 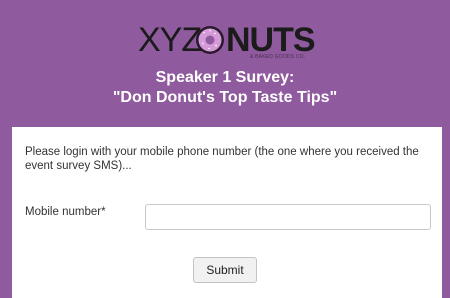 I want to click on mobile-number-label: Mobile number*, so click(x=65, y=212).